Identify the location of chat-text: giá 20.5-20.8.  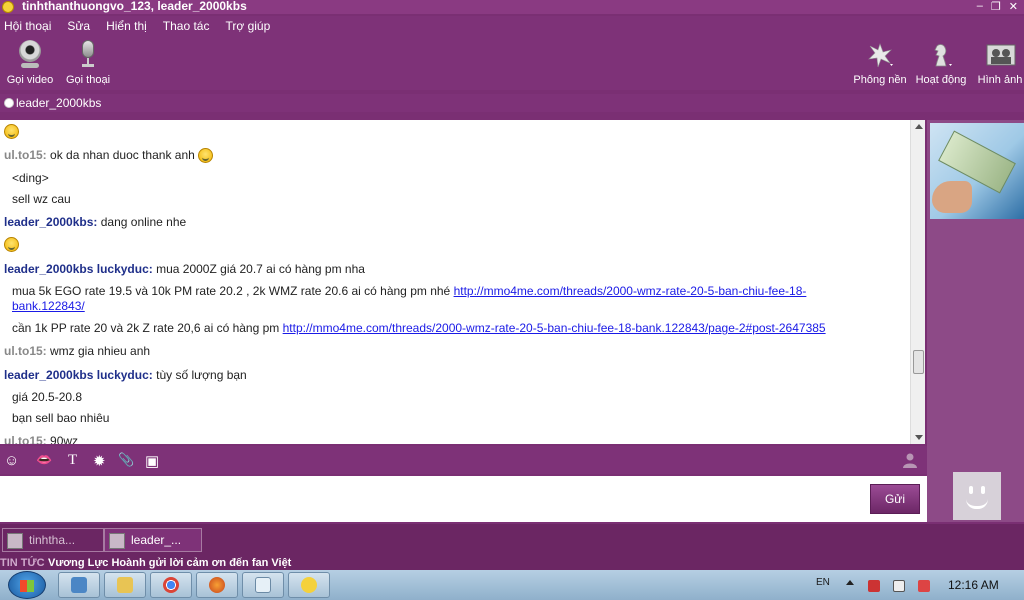
(47, 397).